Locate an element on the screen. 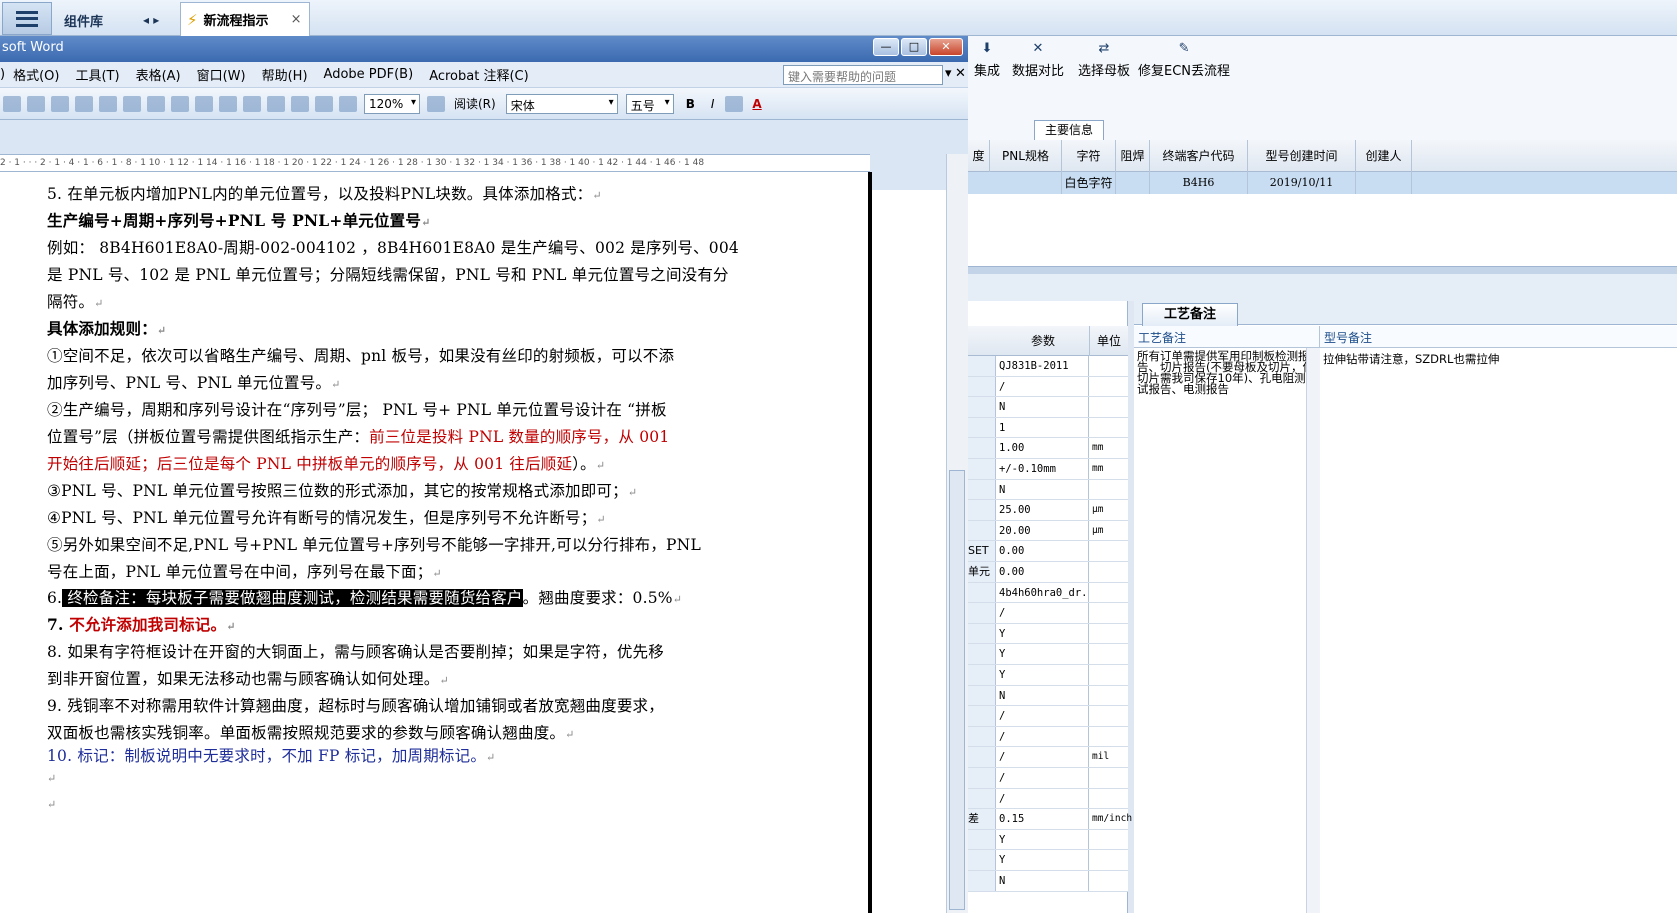 The width and height of the screenshot is (1677, 913). col-header: 终端客户代码 is located at coordinates (1199, 156).